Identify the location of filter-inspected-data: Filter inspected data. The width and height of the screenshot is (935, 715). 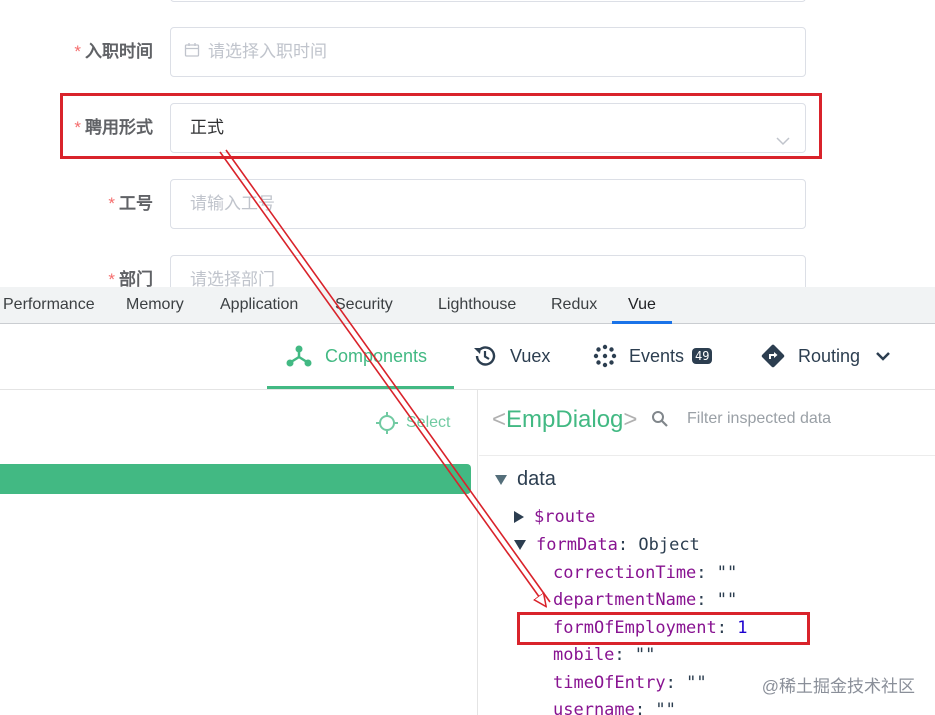
(741, 419).